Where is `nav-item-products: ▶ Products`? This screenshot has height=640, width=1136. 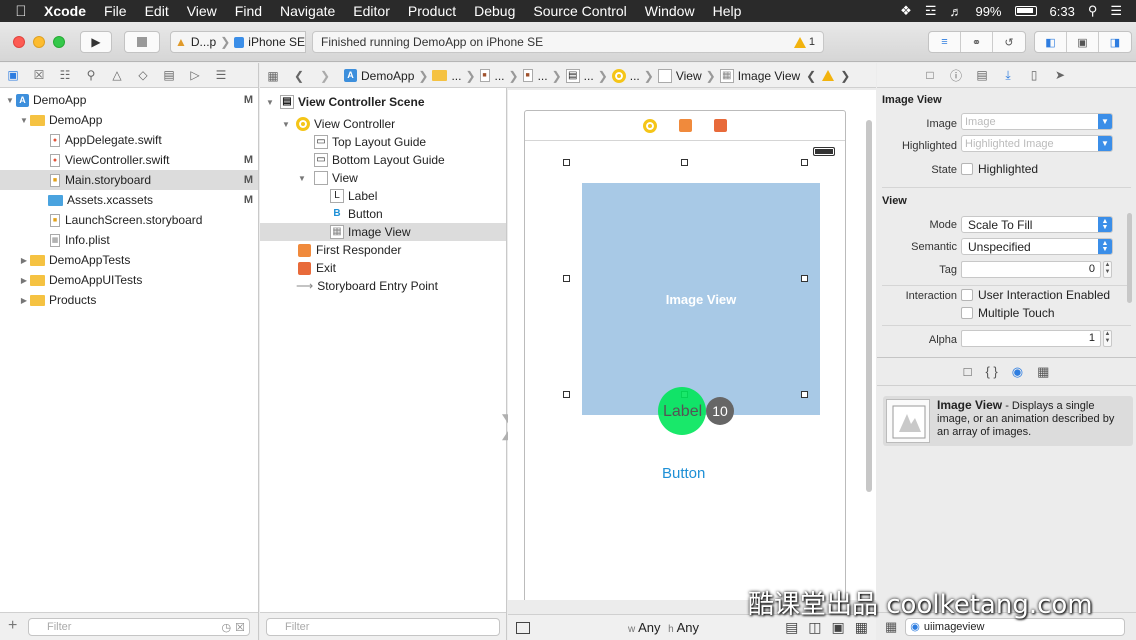 nav-item-products: ▶ Products is located at coordinates (129, 300).